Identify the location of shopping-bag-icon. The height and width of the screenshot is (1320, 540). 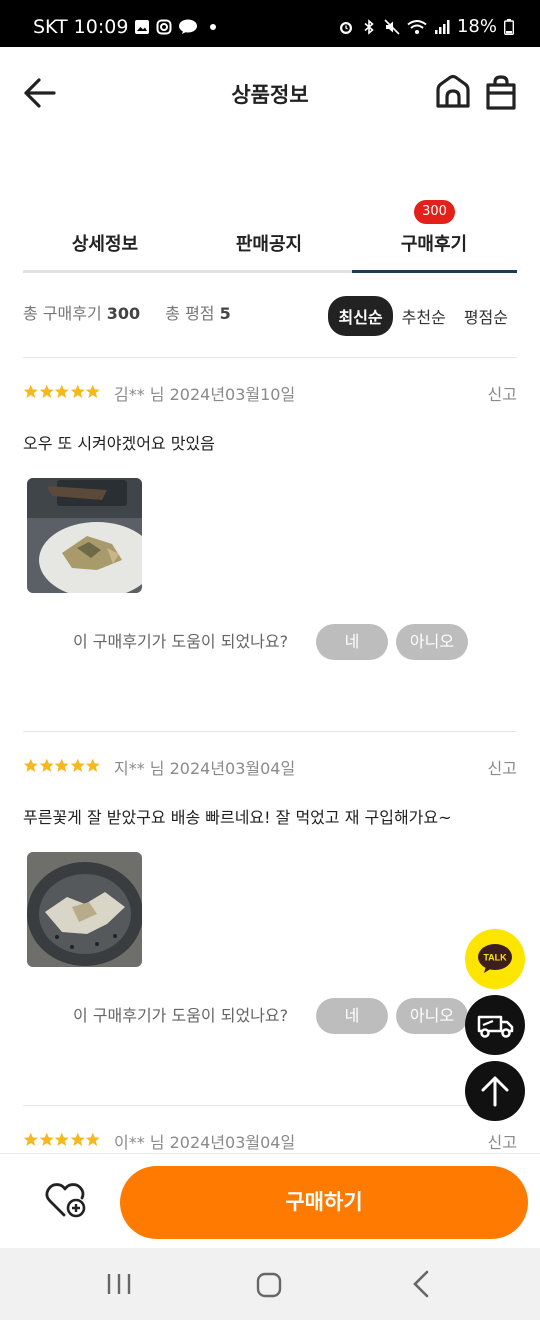
(501, 93).